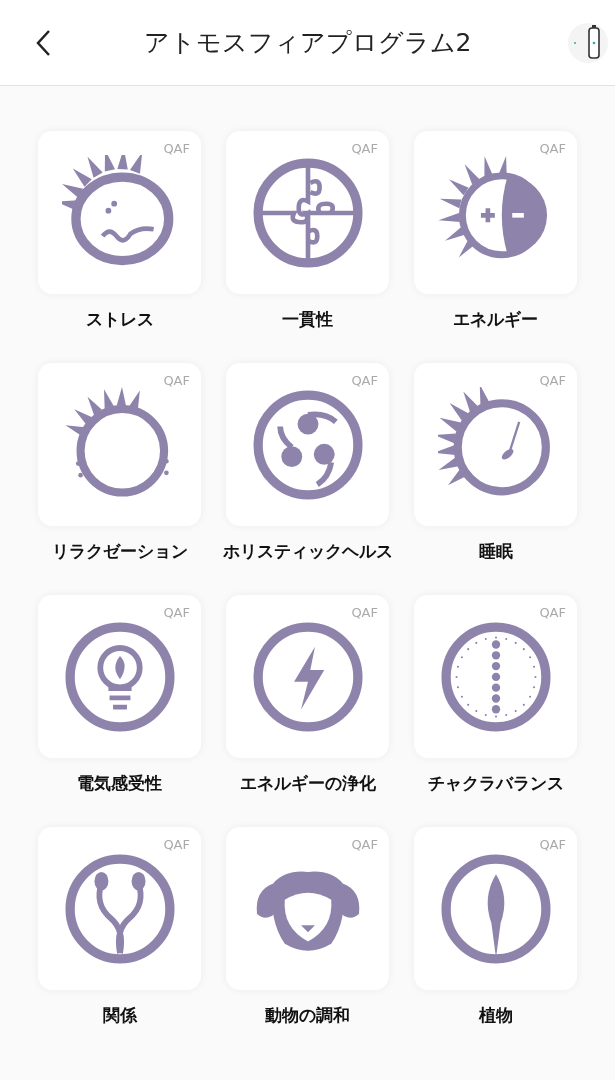 This screenshot has width=615, height=1080. What do you see at coordinates (119, 551) in the screenshot?
I see `program-label: リラクゼーション` at bounding box center [119, 551].